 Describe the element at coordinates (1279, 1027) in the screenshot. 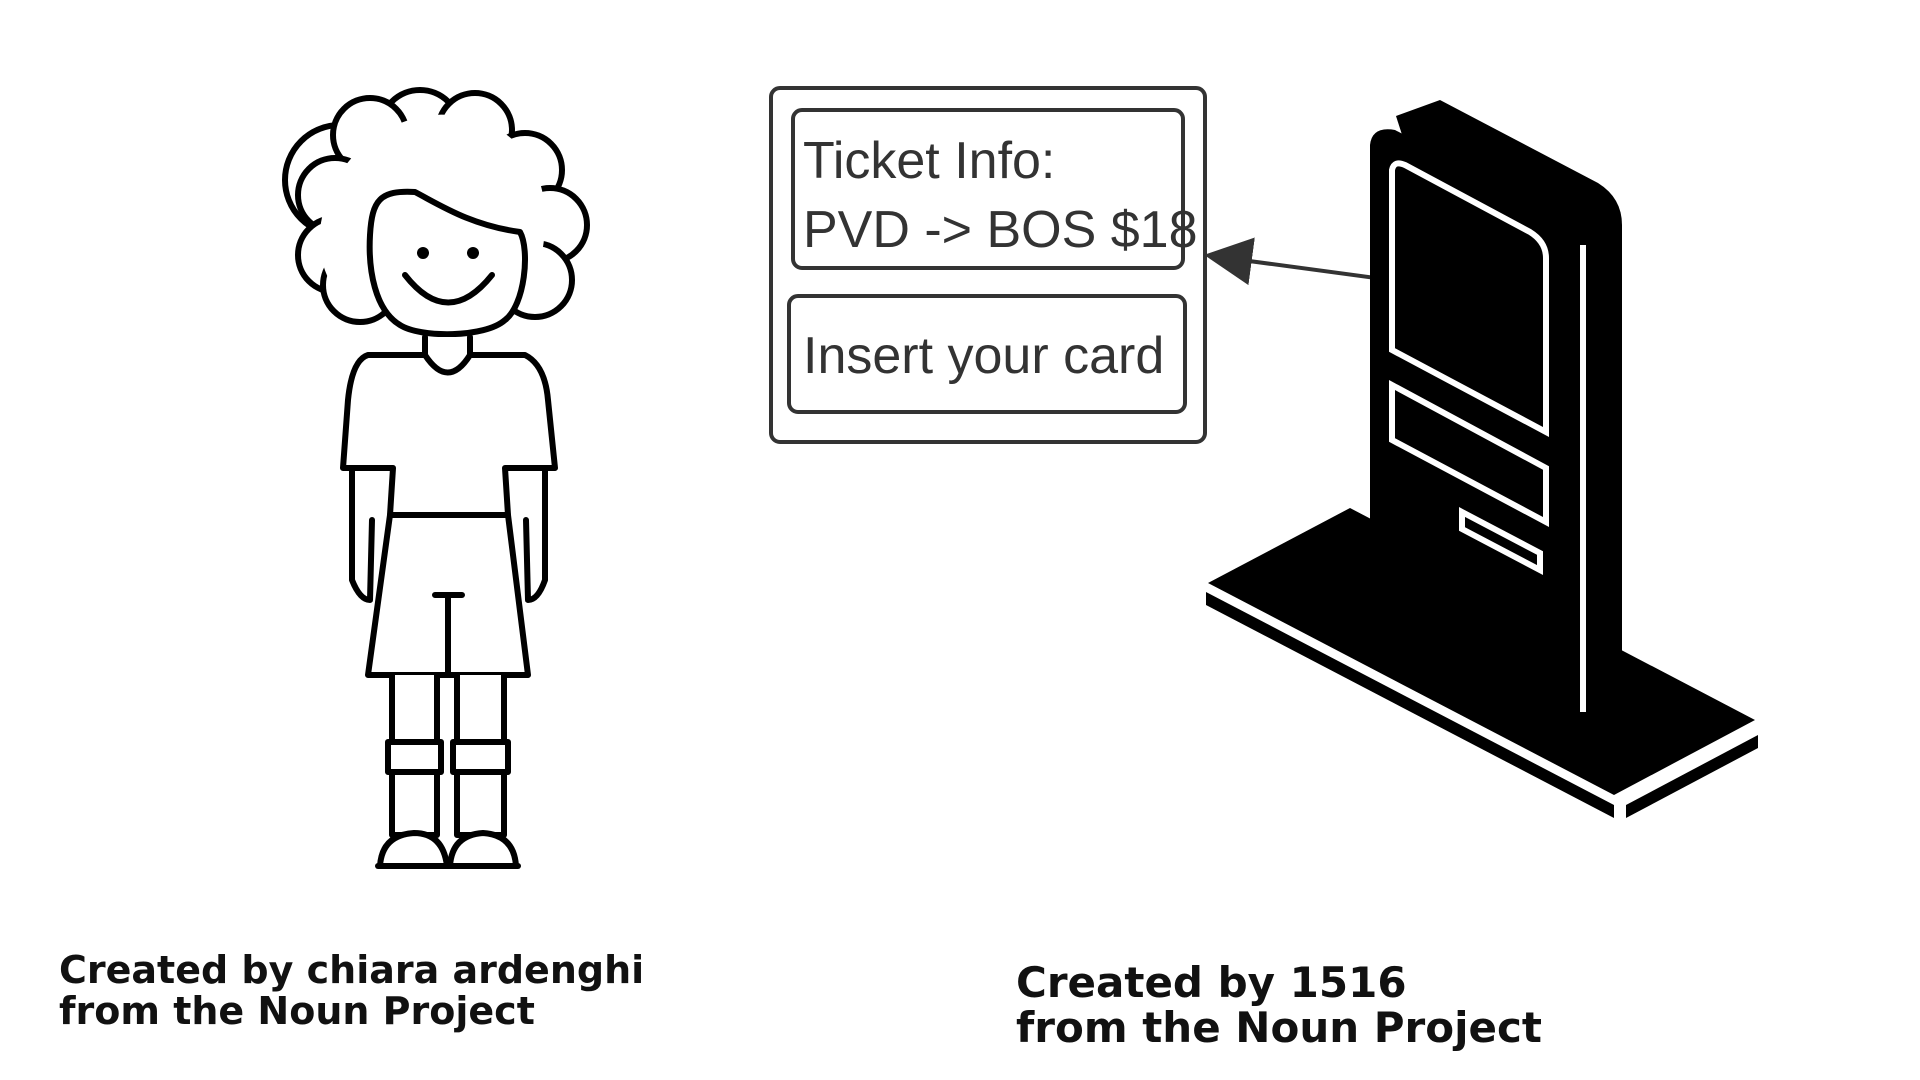

I see `credit-kiosk-line2: from the Noun Project` at that location.